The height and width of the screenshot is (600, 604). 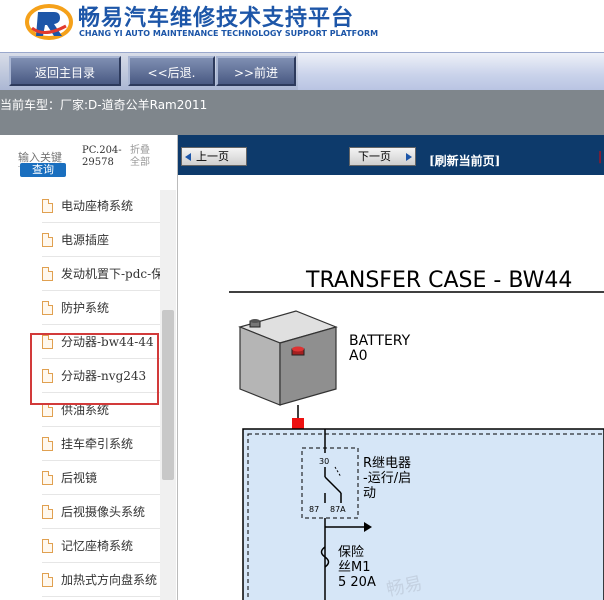 I want to click on pc-code-line2: 29578, so click(x=98, y=162).